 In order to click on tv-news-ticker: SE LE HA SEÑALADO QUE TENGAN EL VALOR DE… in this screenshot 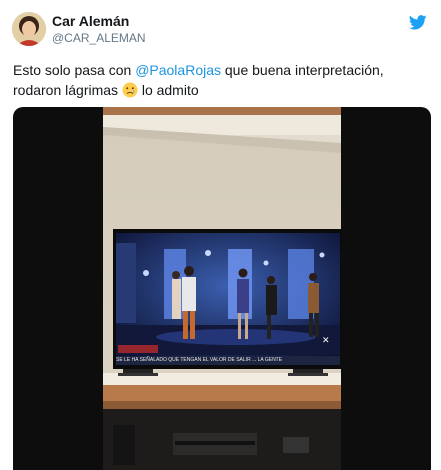, I will do `click(228, 360)`.